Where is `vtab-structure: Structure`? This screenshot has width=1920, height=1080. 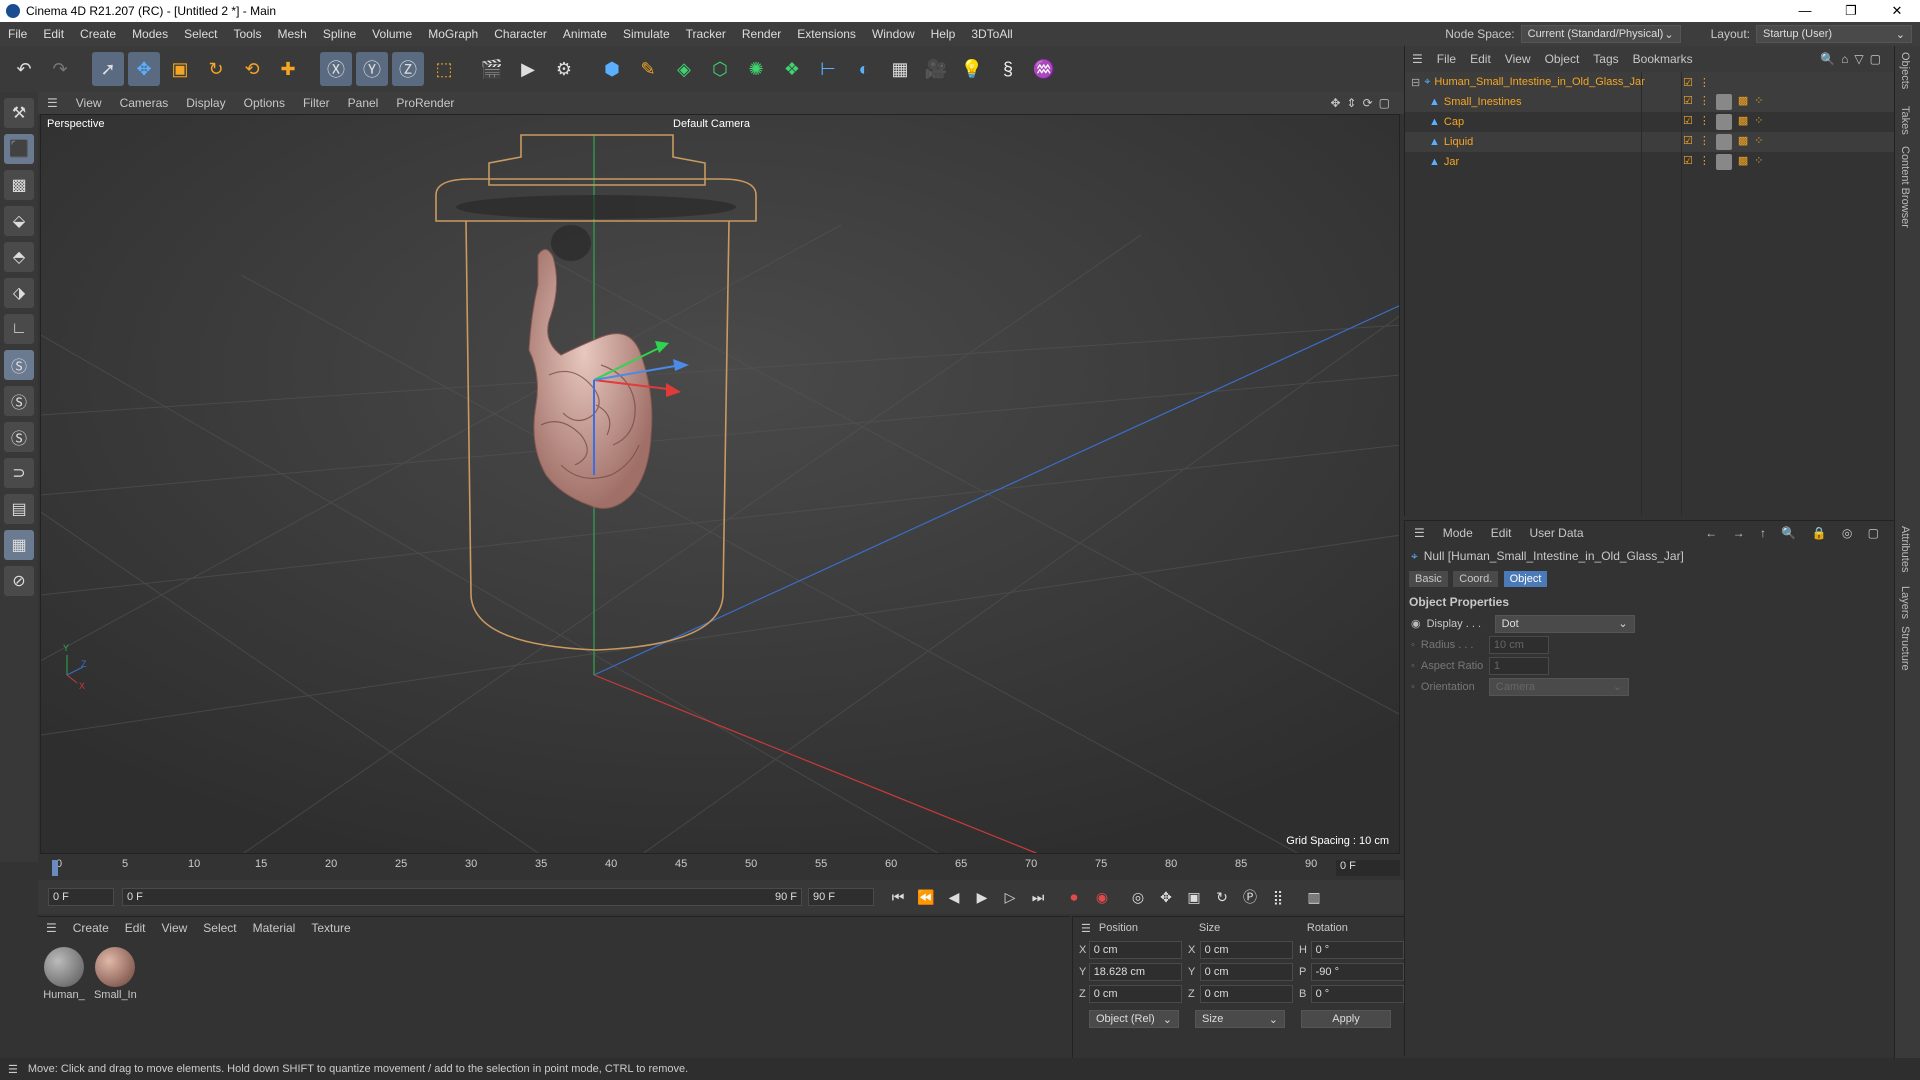 vtab-structure: Structure is located at coordinates (1905, 648).